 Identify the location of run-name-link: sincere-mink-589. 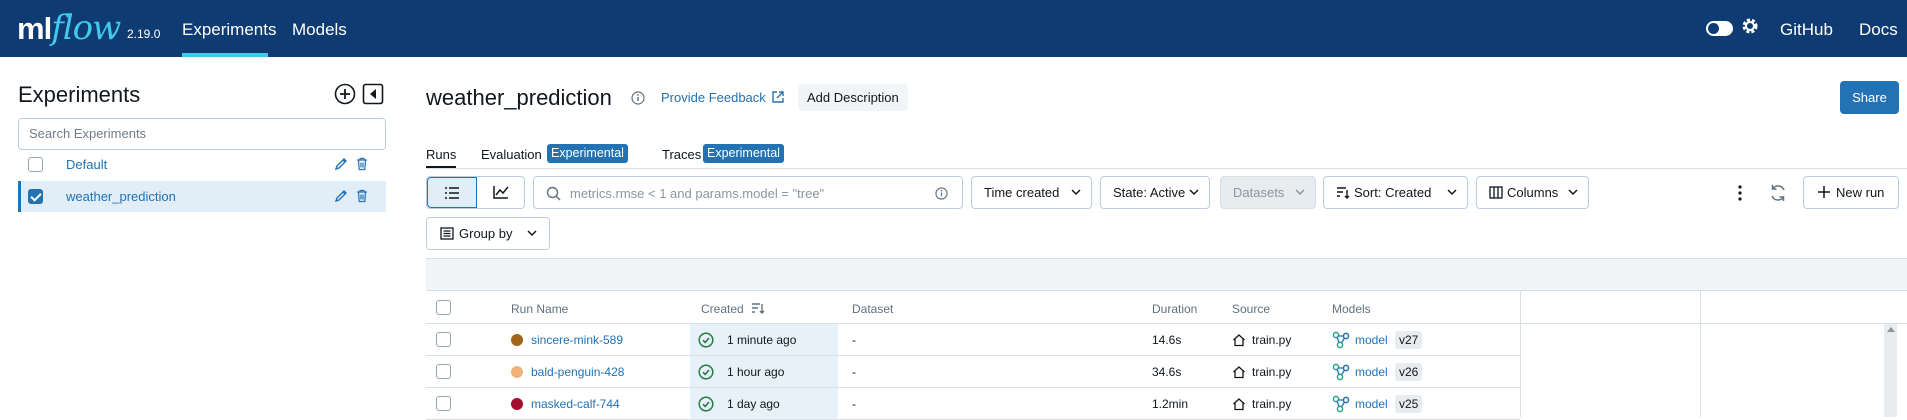
(577, 340).